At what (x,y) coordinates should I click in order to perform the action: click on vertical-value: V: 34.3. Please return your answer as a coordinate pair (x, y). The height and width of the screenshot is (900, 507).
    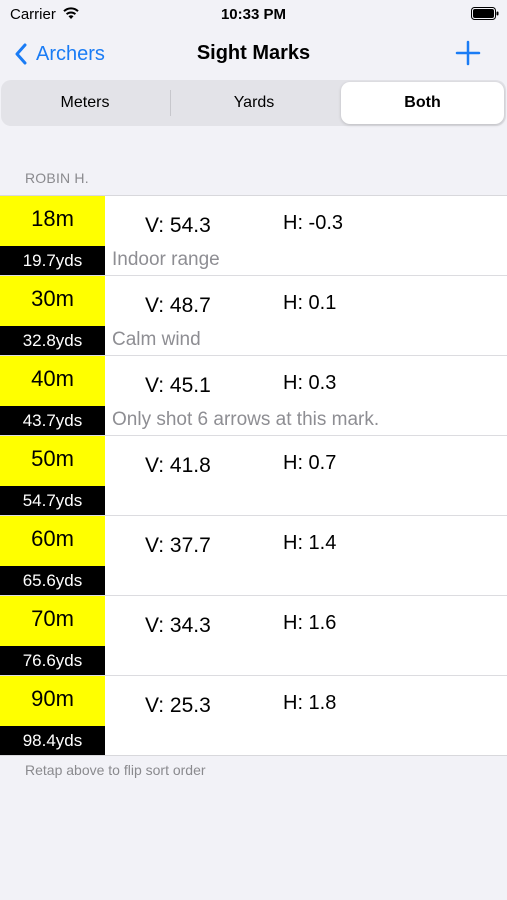
    Looking at the image, I should click on (178, 625).